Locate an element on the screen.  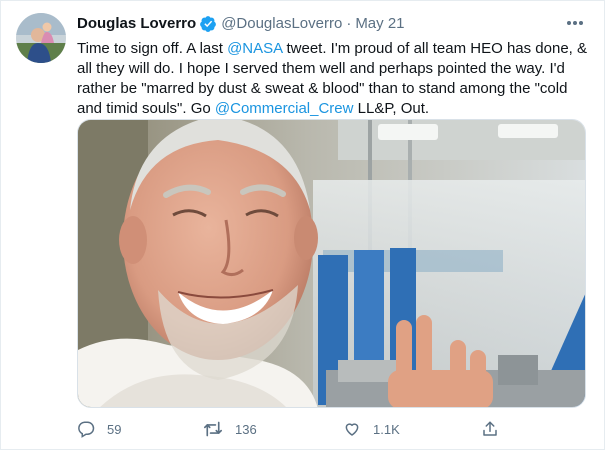
like-button: 1.1K is located at coordinates (371, 429).